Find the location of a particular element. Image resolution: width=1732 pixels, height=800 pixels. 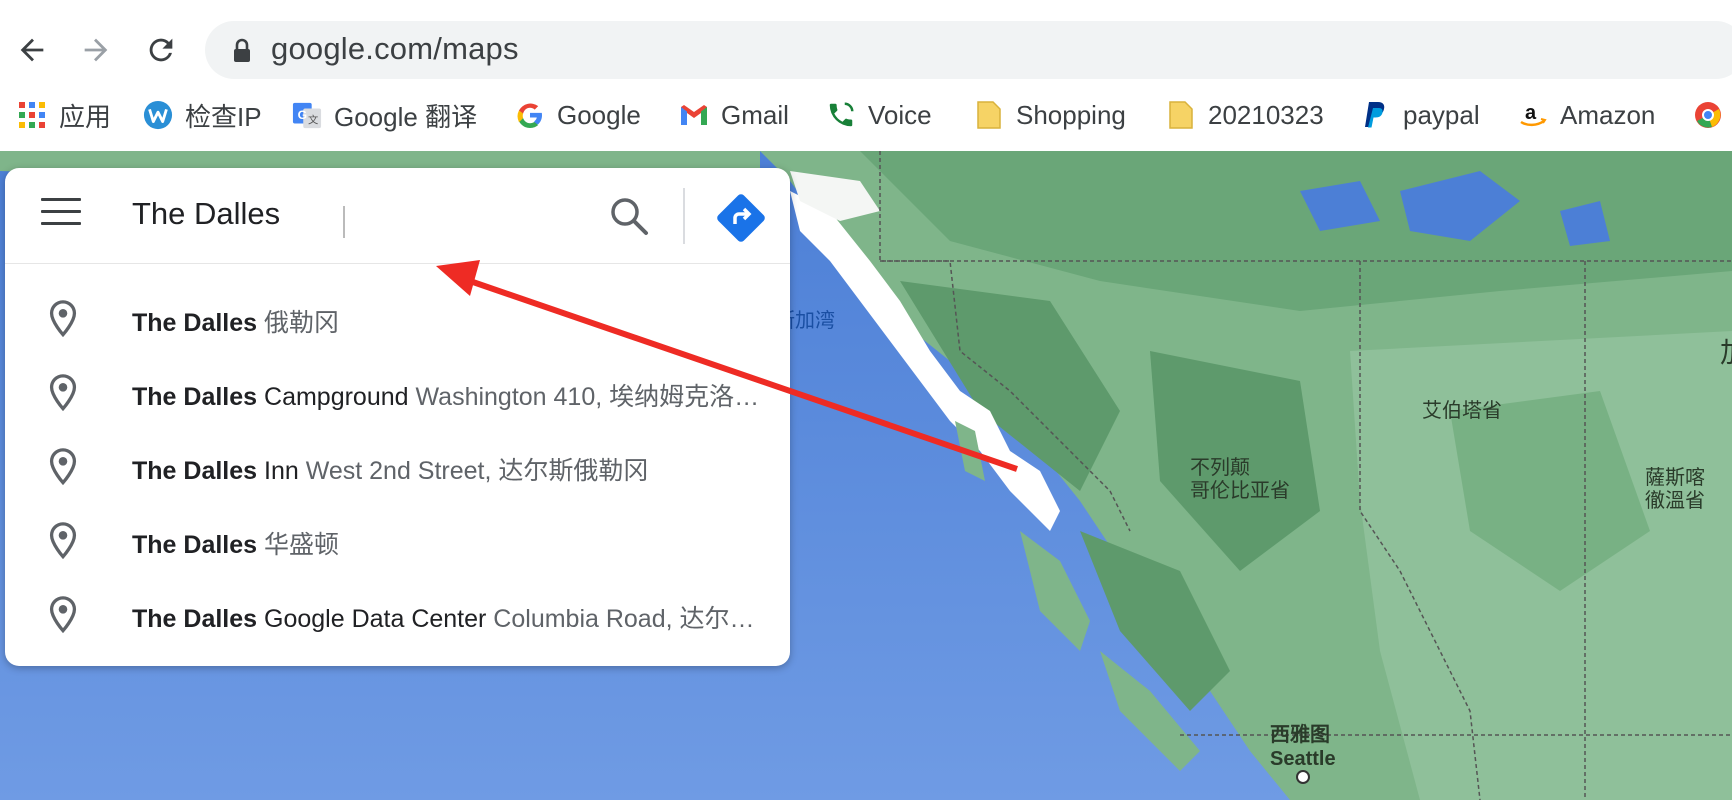

bookmark-chrome-partial is located at coordinates (1712, 115).